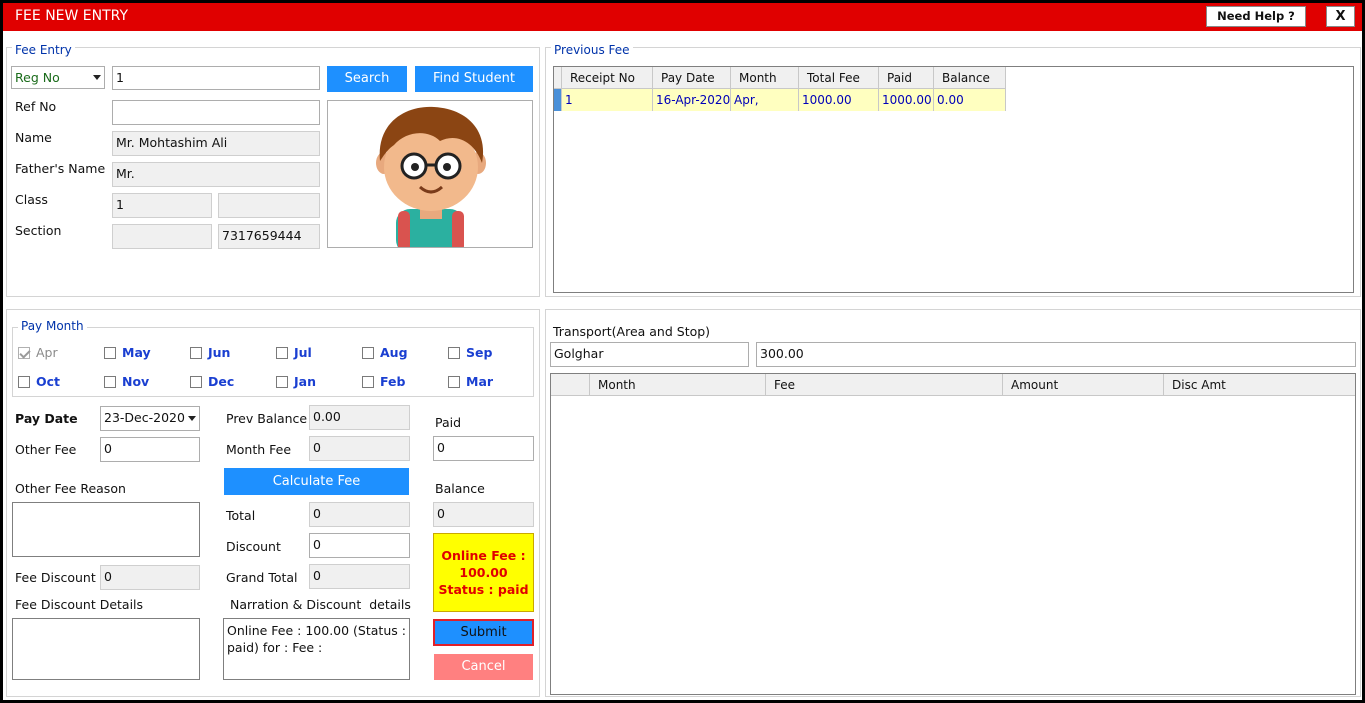 The width and height of the screenshot is (1365, 703). I want to click on reg-no-select: Reg No, so click(58, 77).